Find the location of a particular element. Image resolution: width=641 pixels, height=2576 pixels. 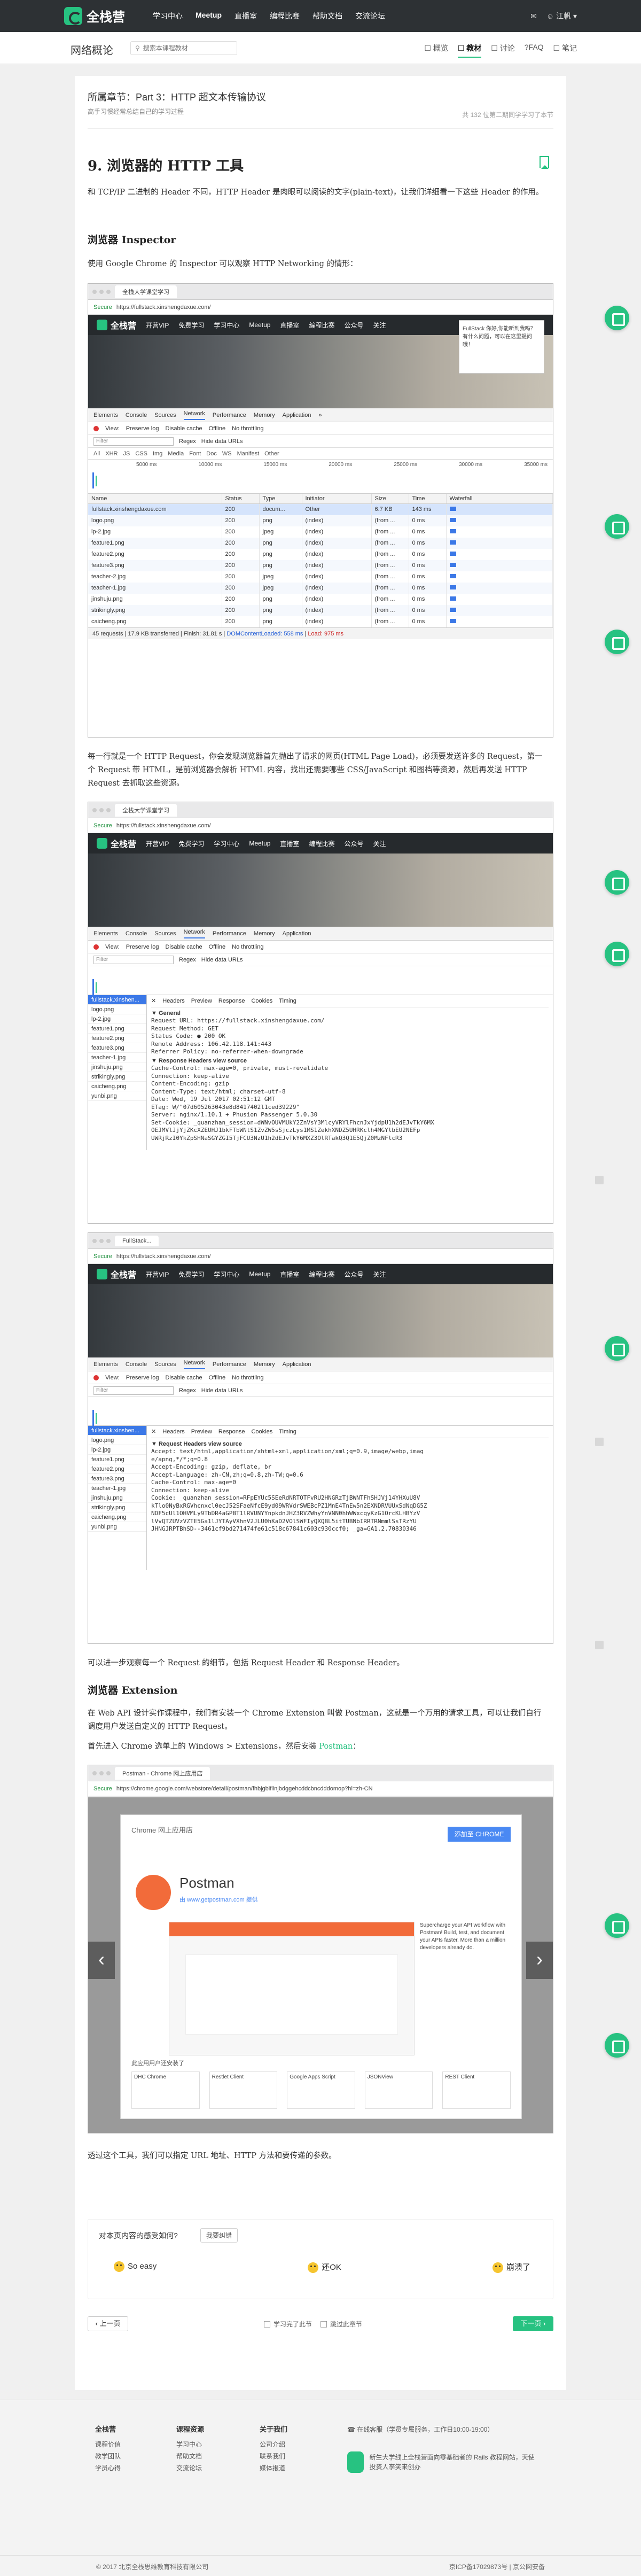

window-controls is located at coordinates (101, 1773).